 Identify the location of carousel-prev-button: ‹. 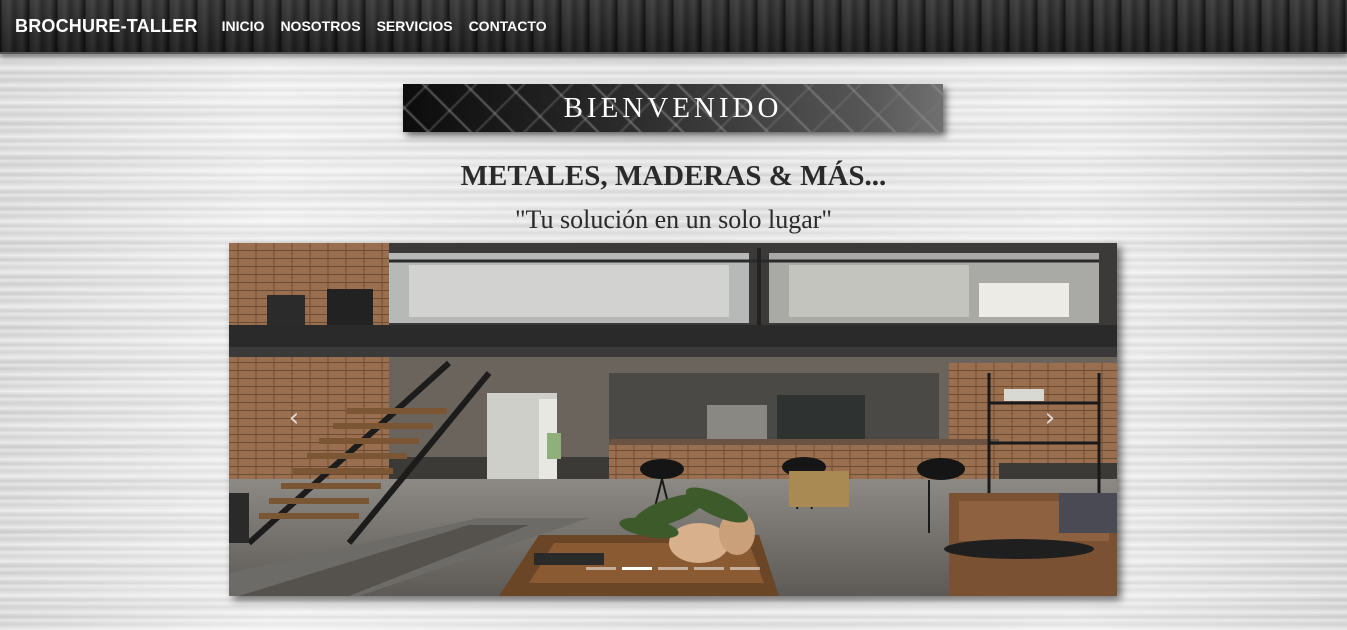
(294, 418).